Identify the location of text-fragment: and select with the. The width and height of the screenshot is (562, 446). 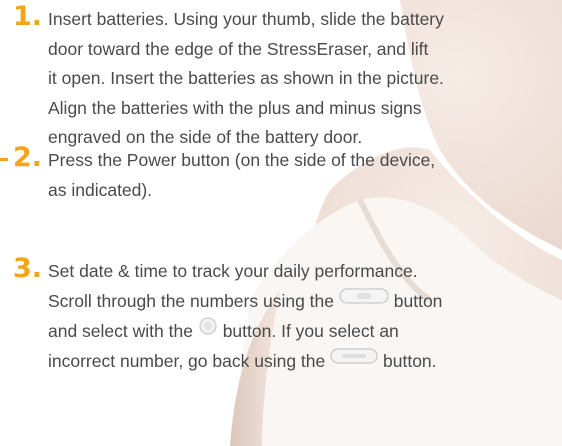
(120, 330).